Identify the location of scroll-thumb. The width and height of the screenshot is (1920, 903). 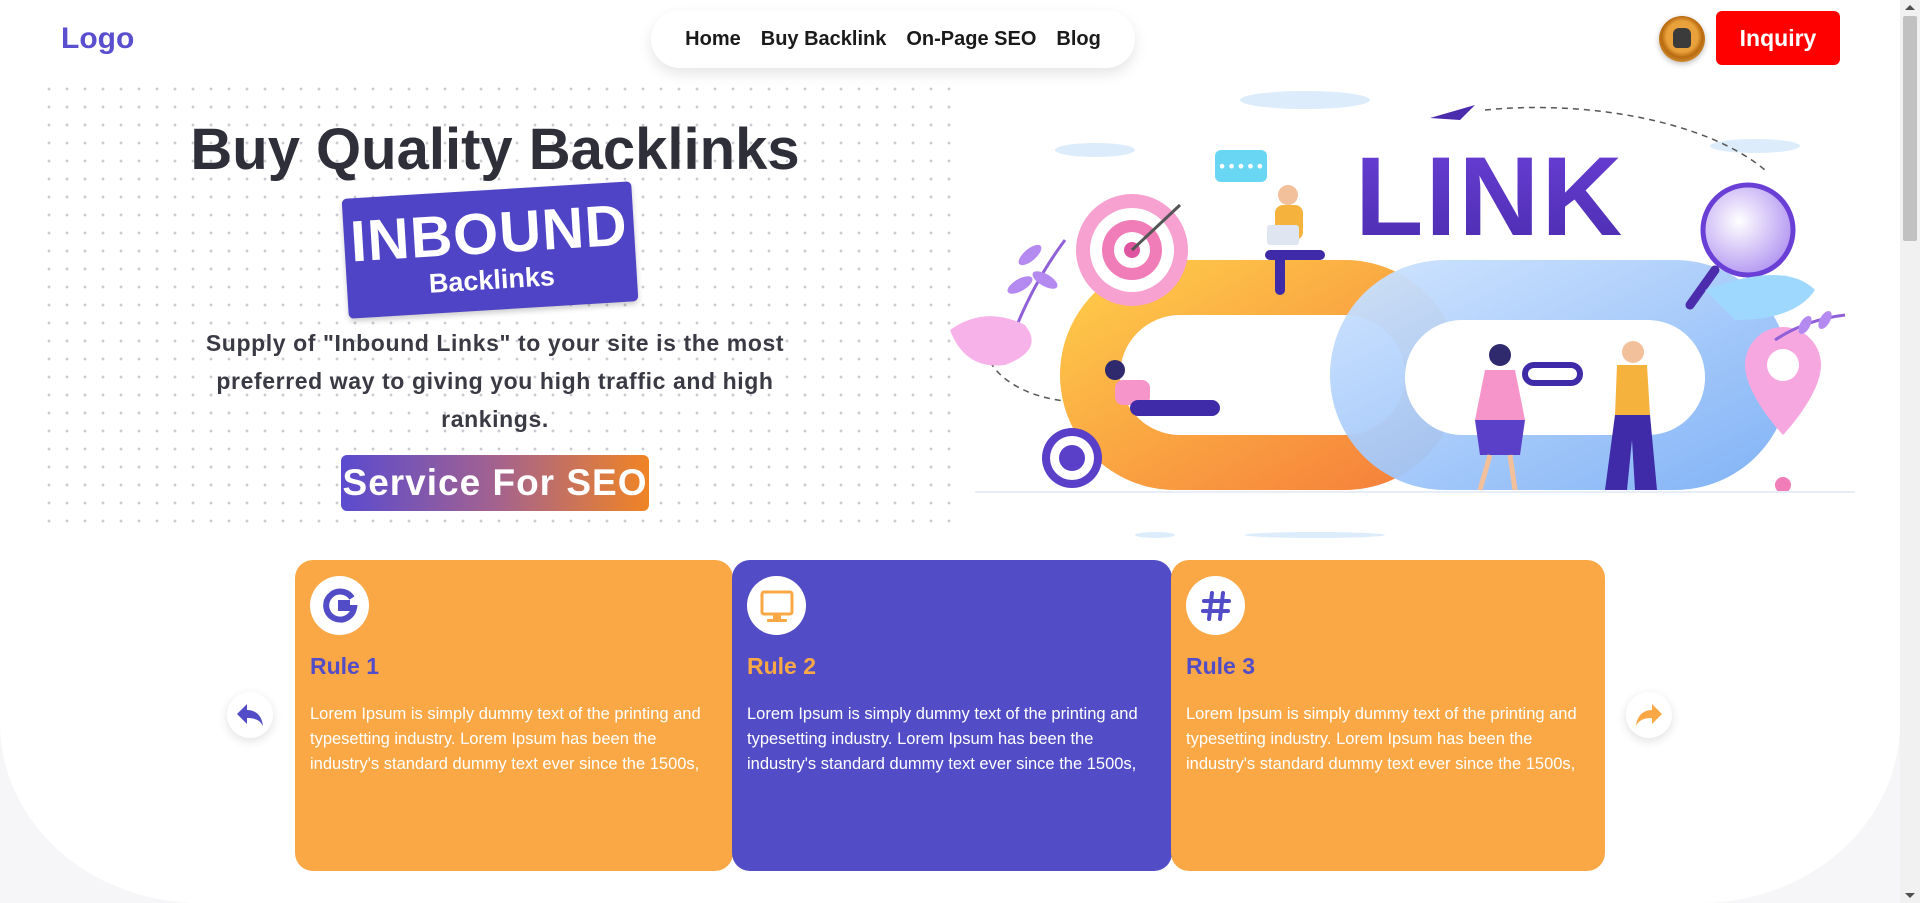
(1910, 128).